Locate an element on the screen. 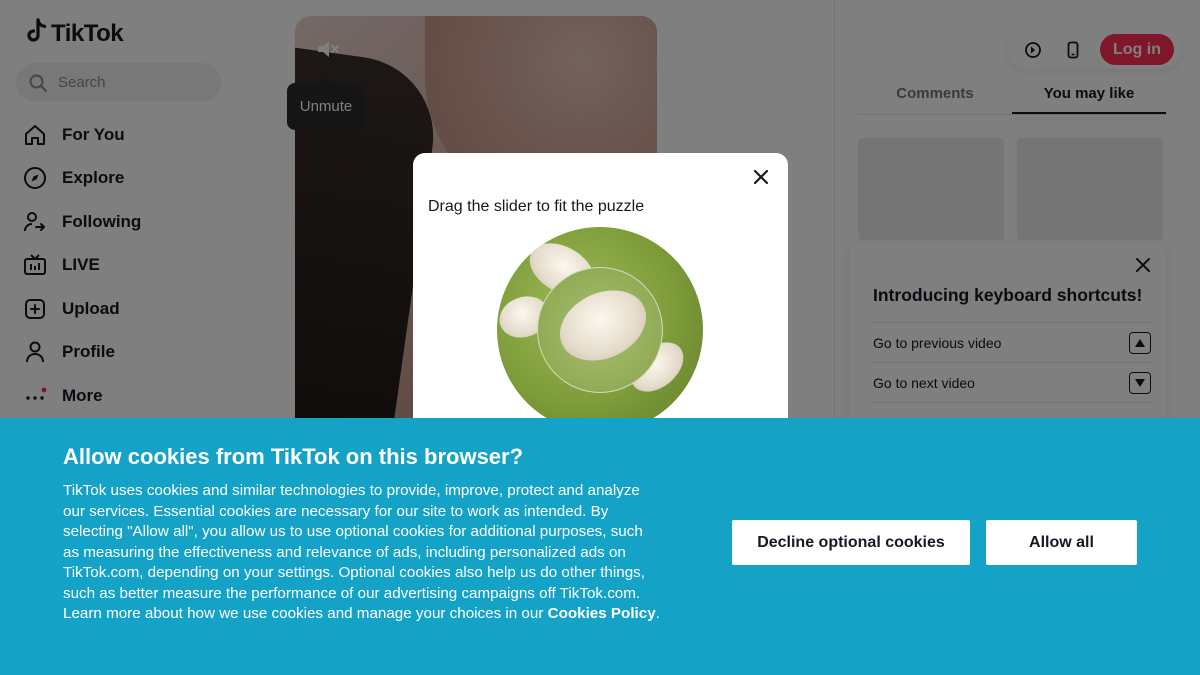 The image size is (1200, 675). cookie-text-end: . is located at coordinates (657, 613).